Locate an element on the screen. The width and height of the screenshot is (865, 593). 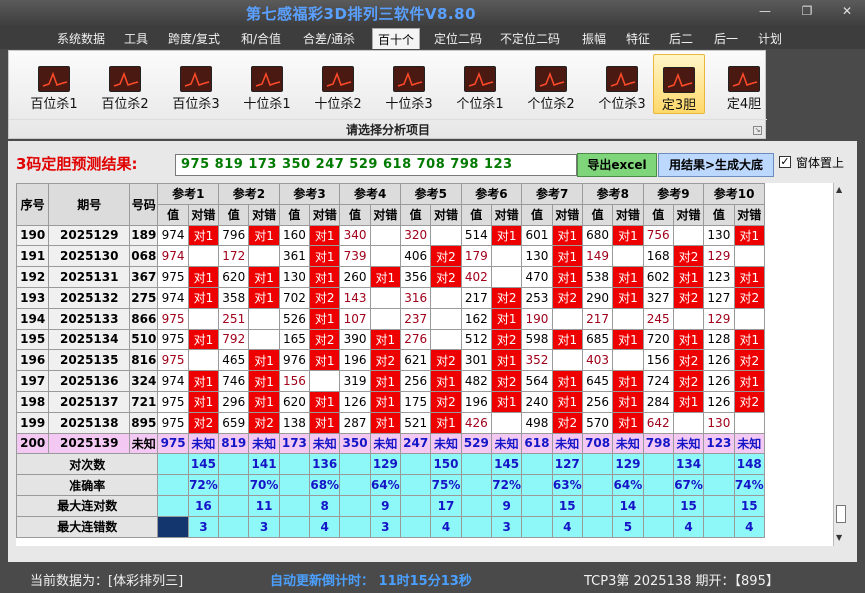
trend-chart-icon is located at coordinates (196, 79).